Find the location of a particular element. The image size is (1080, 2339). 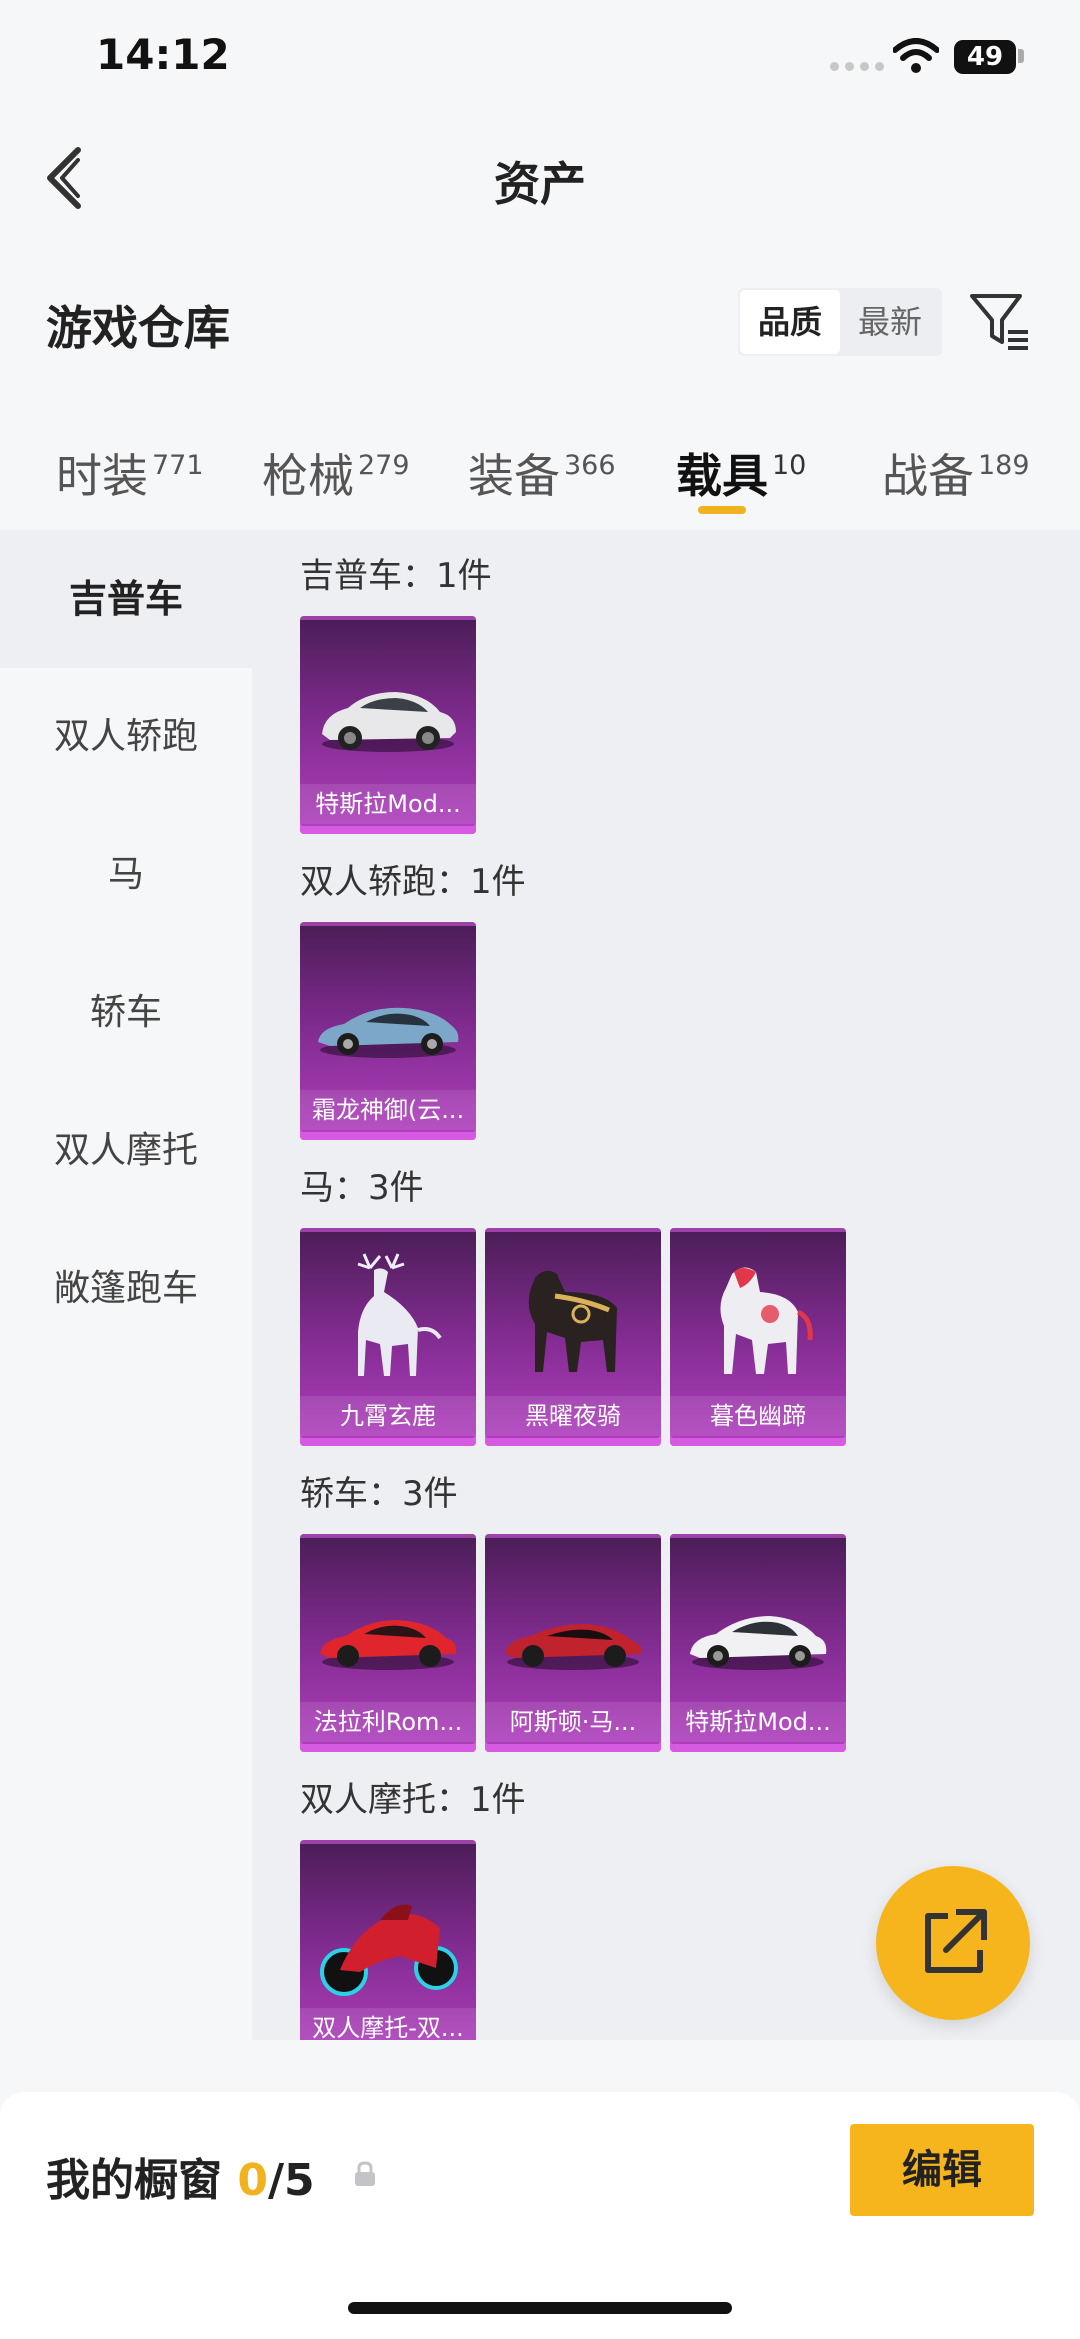

tab-count: 189 is located at coordinates (1004, 465).